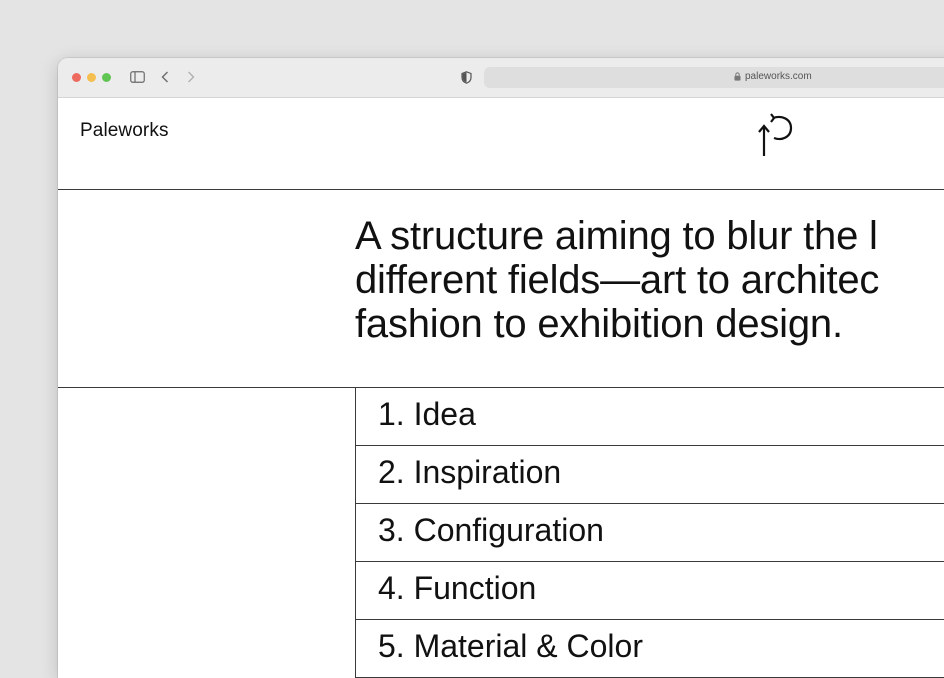 The height and width of the screenshot is (678, 944). I want to click on list-item-material-color: 5. Material & Color, so click(650, 649).